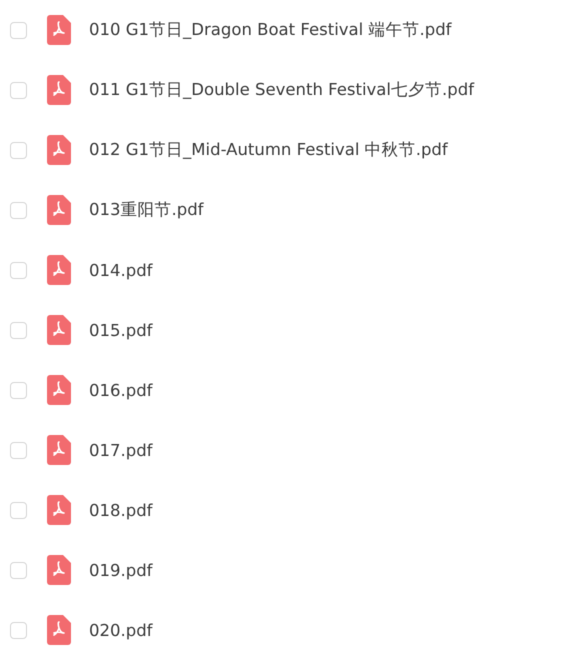 The image size is (562, 651). Describe the element at coordinates (120, 390) in the screenshot. I see `file-name: 016.pdf` at that location.